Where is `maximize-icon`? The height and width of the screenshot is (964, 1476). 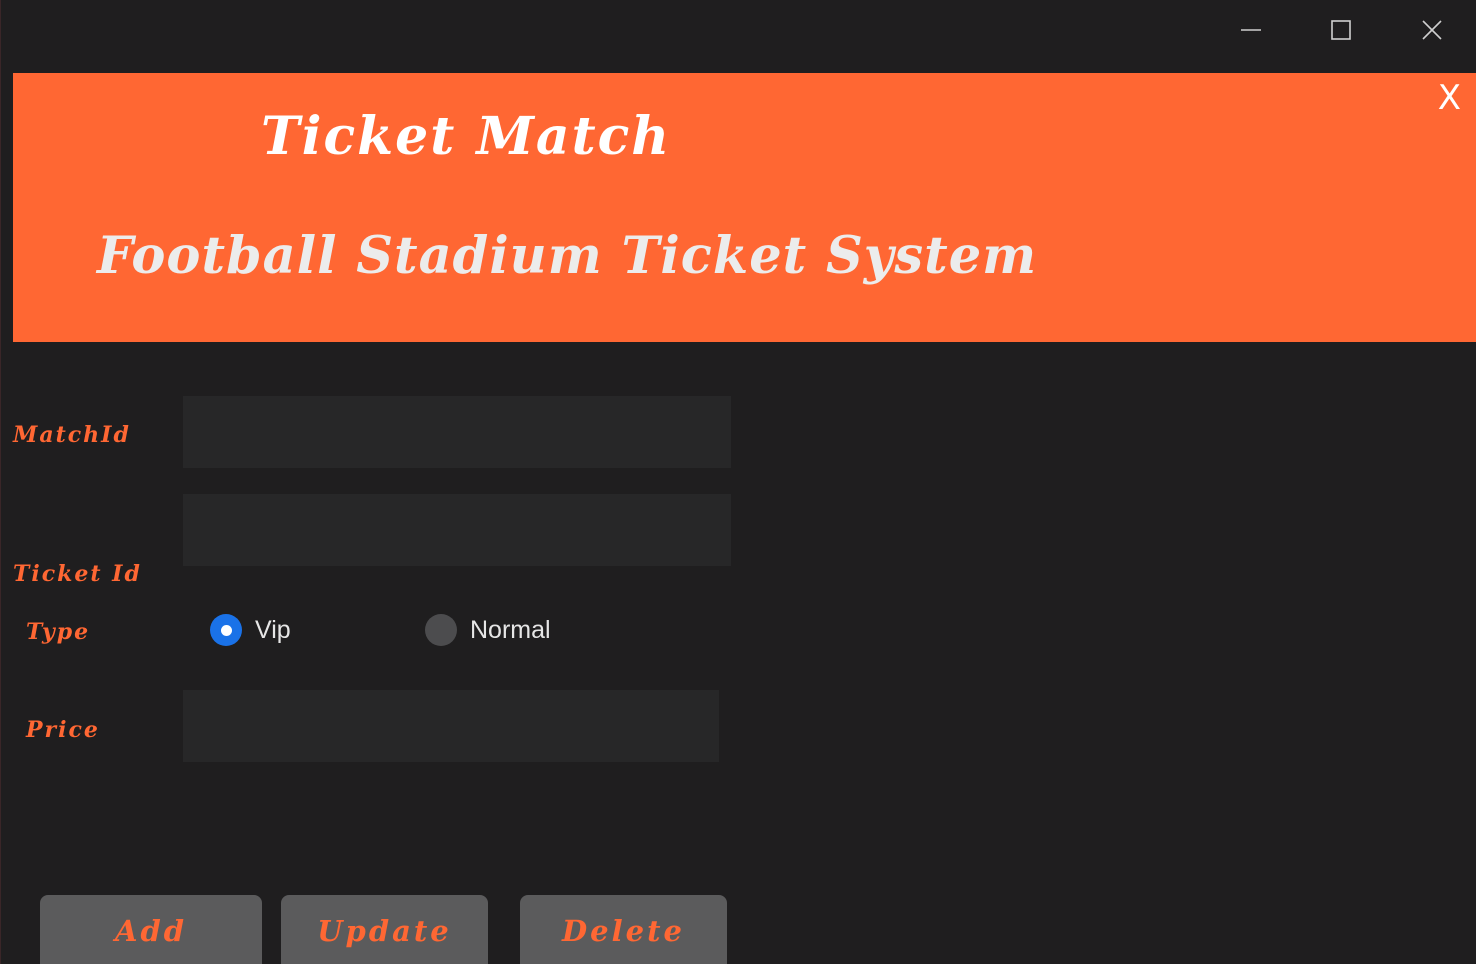 maximize-icon is located at coordinates (1341, 30).